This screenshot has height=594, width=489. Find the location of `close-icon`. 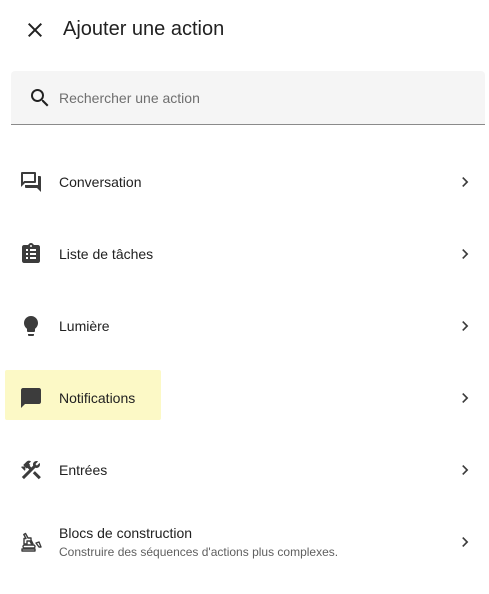

close-icon is located at coordinates (35, 30).